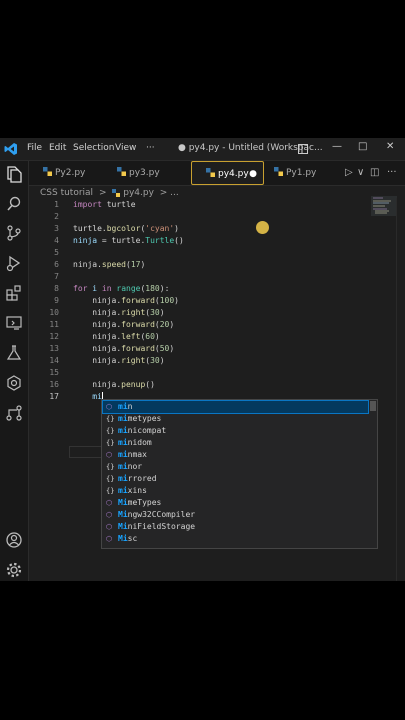 This screenshot has height=720, width=405. I want to click on line-number: 1, so click(56, 204).